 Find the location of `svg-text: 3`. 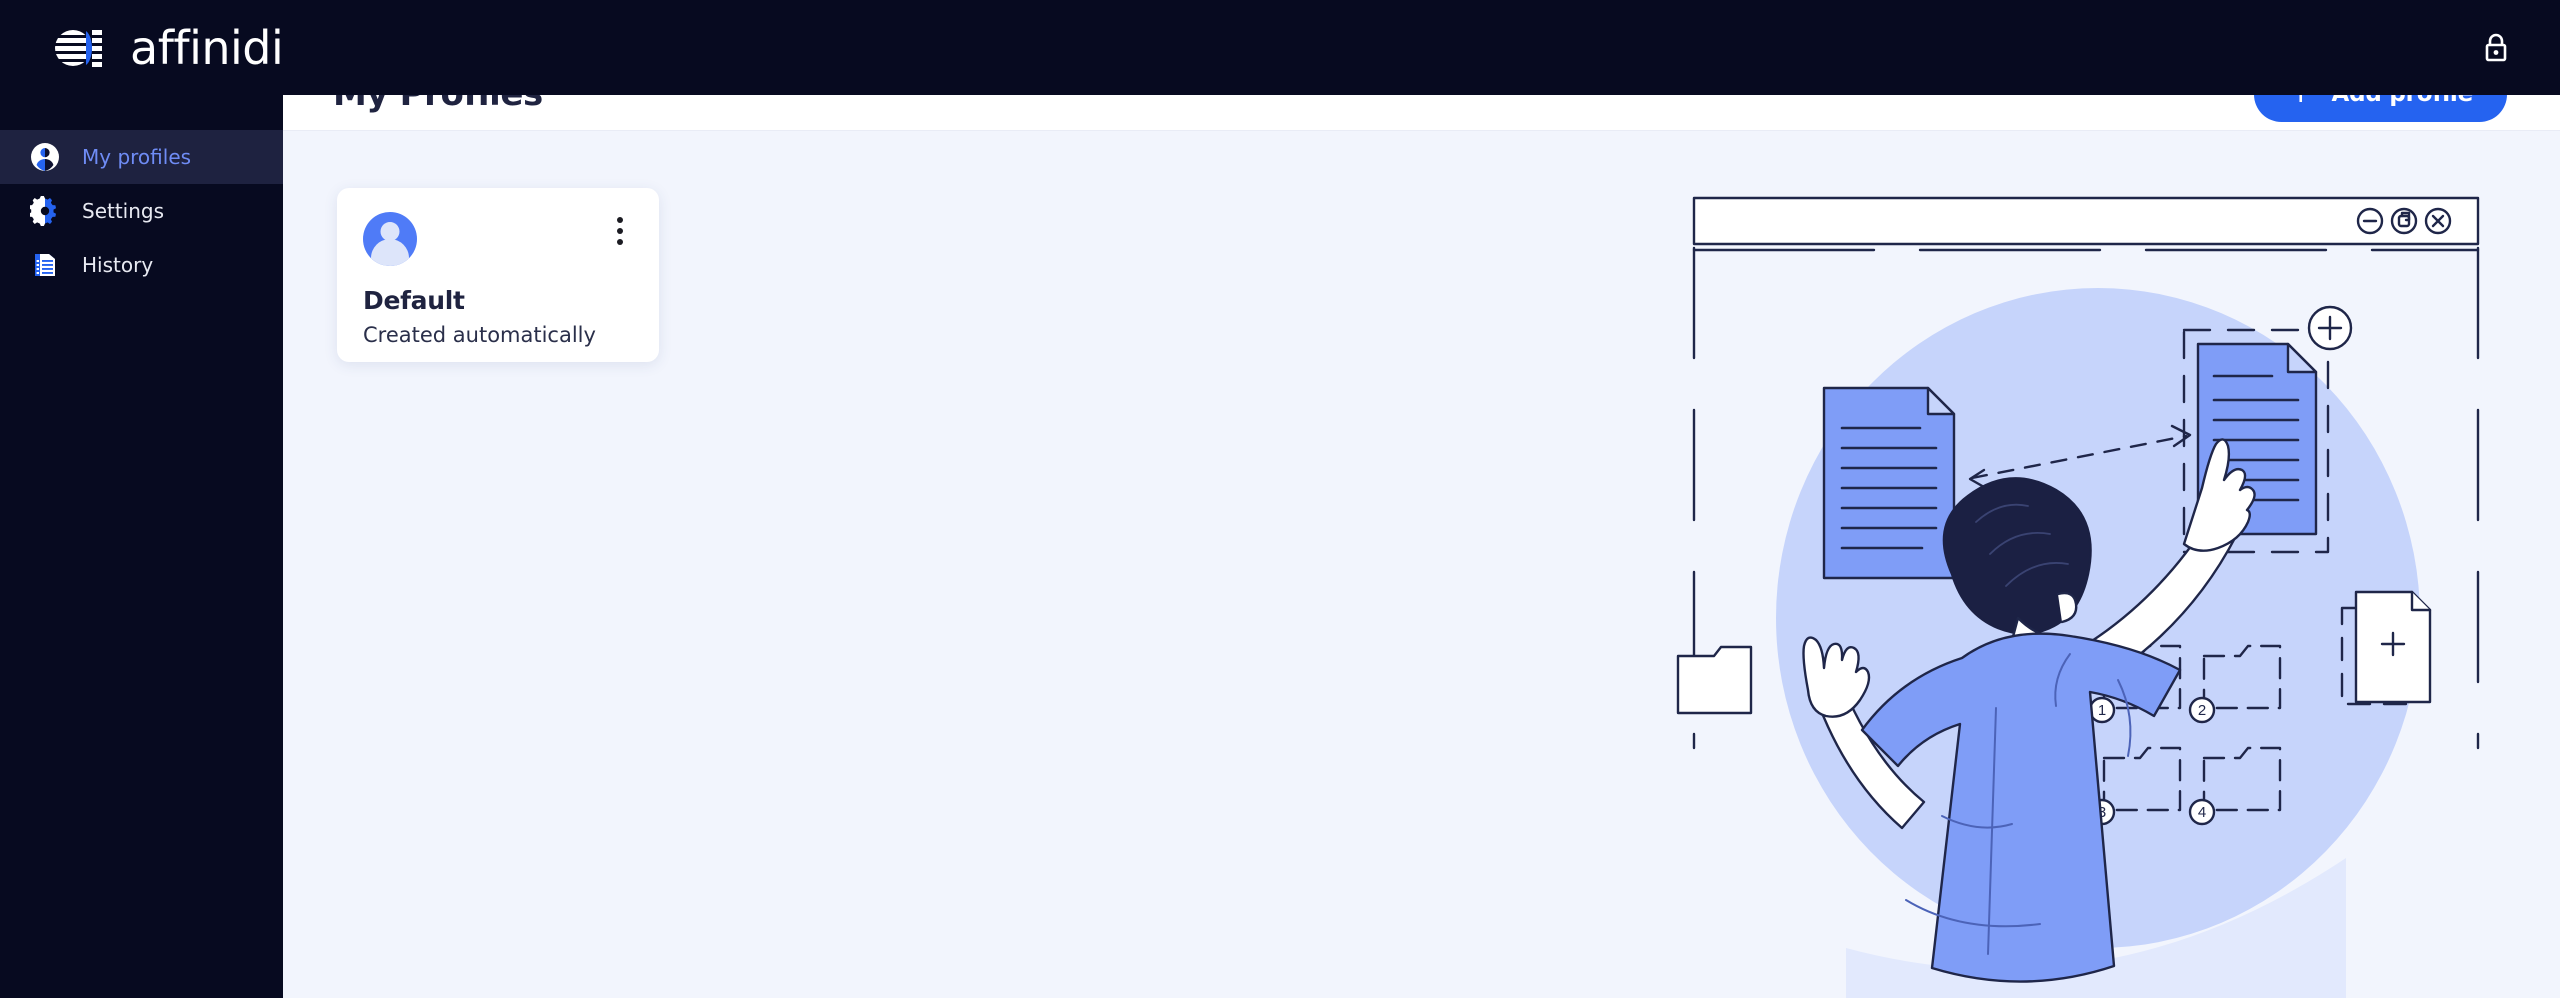

svg-text: 3 is located at coordinates (2102, 812).